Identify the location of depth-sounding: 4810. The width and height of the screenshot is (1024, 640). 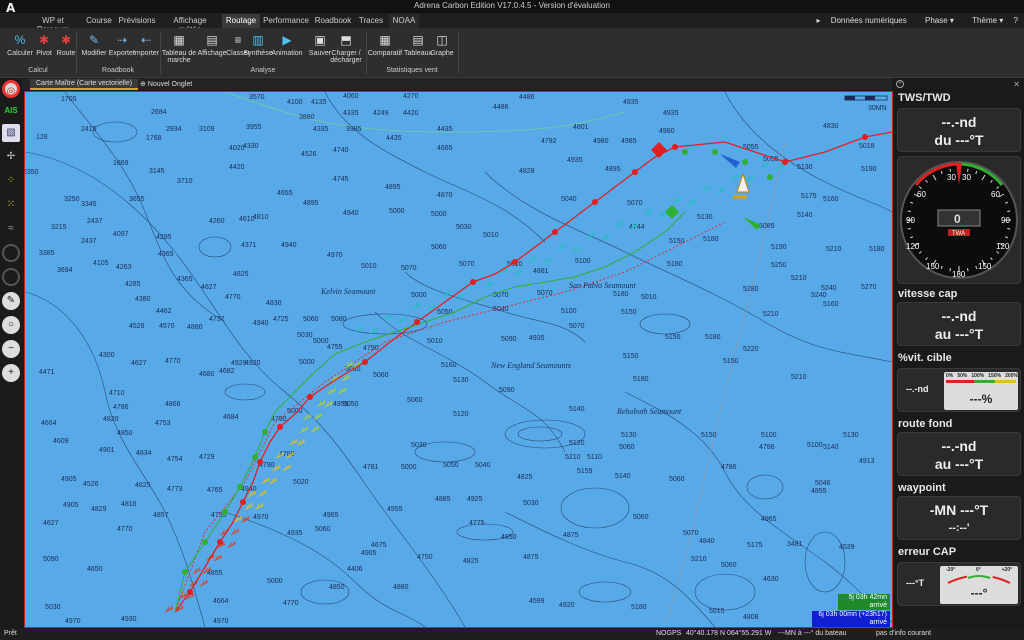
(261, 217).